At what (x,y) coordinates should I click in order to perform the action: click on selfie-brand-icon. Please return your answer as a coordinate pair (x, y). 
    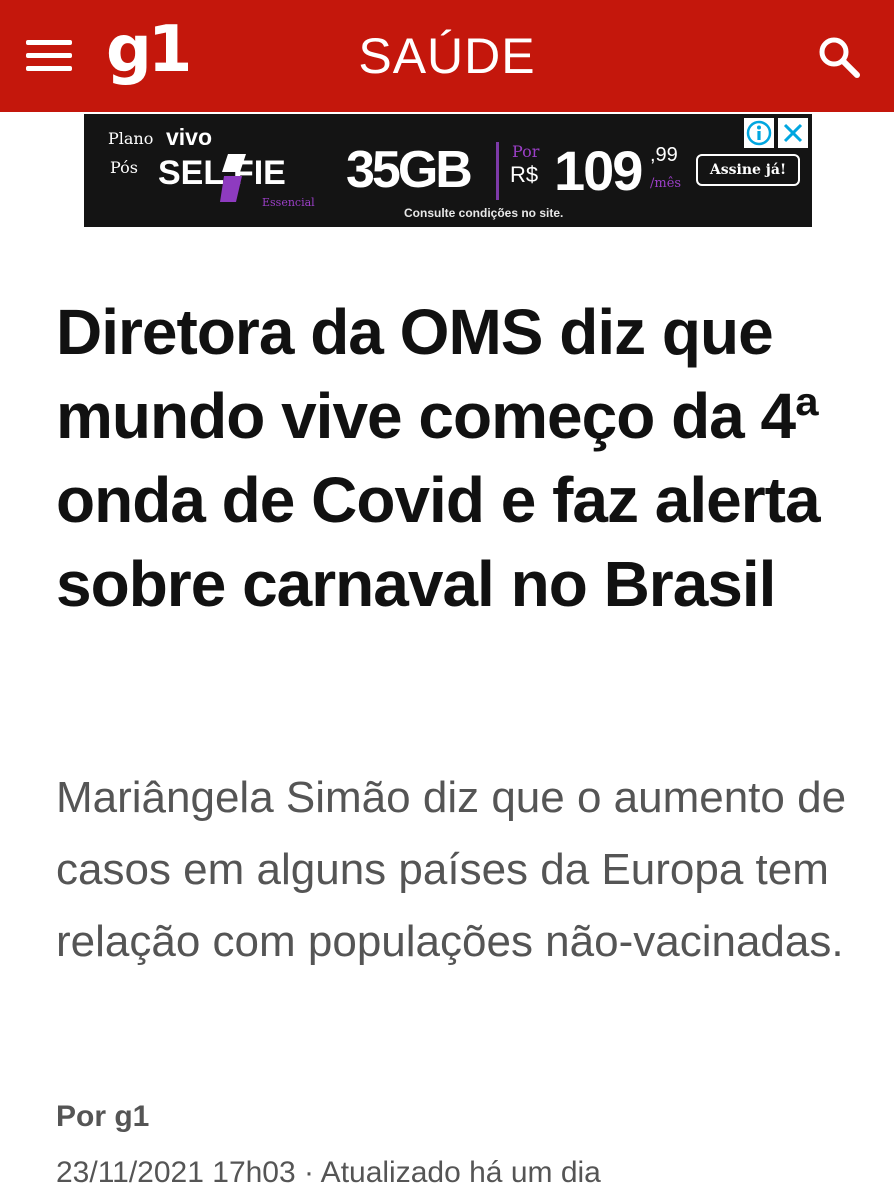
    Looking at the image, I should click on (235, 178).